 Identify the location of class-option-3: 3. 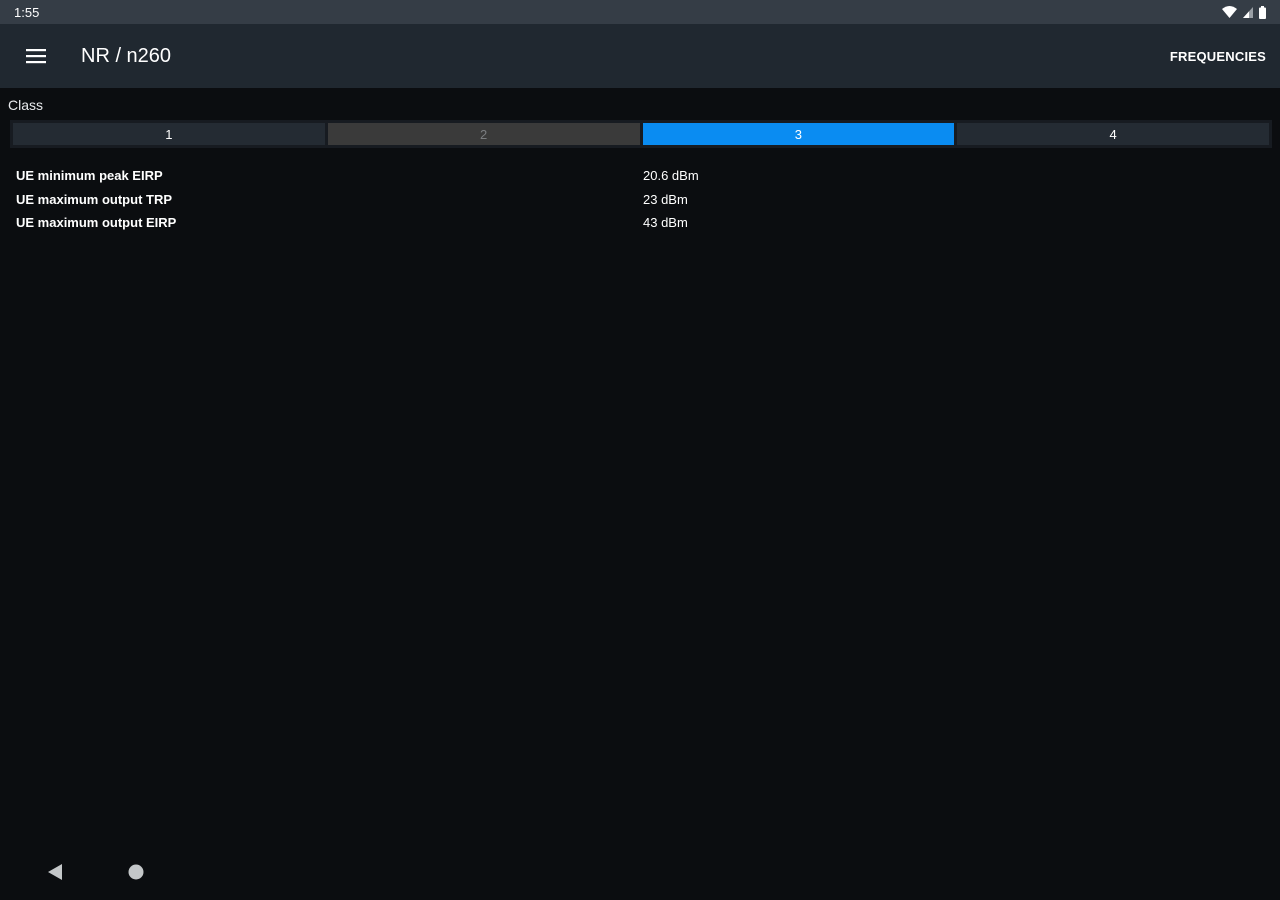
(798, 134).